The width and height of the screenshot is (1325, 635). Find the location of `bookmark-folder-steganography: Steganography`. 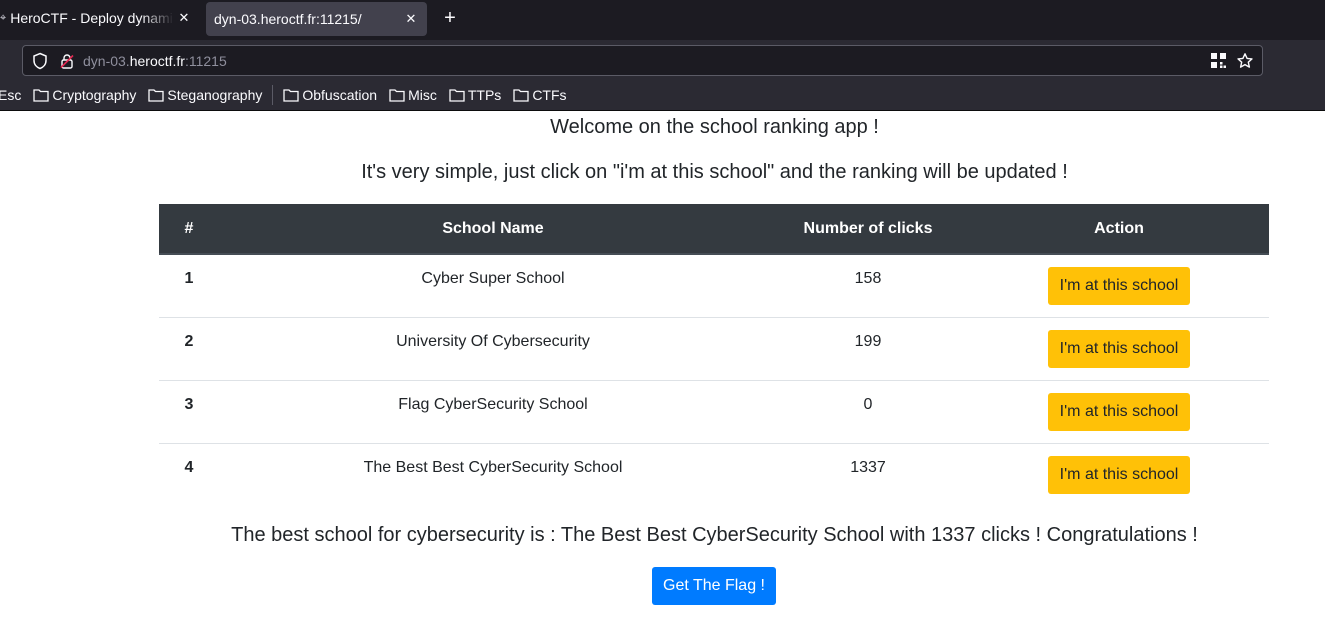

bookmark-folder-steganography: Steganography is located at coordinates (205, 95).